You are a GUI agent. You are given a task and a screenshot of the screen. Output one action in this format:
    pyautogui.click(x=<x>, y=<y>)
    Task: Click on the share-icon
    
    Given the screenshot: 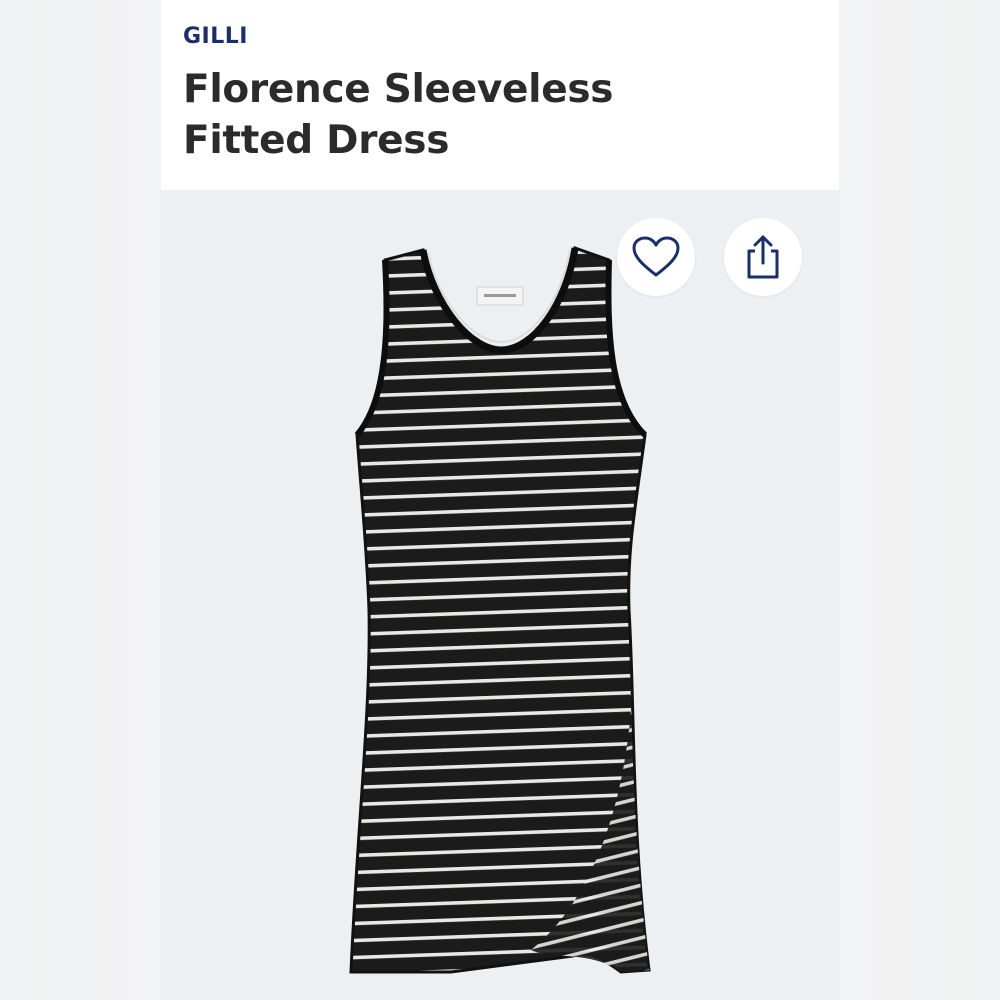 What is the action you would take?
    pyautogui.click(x=763, y=257)
    